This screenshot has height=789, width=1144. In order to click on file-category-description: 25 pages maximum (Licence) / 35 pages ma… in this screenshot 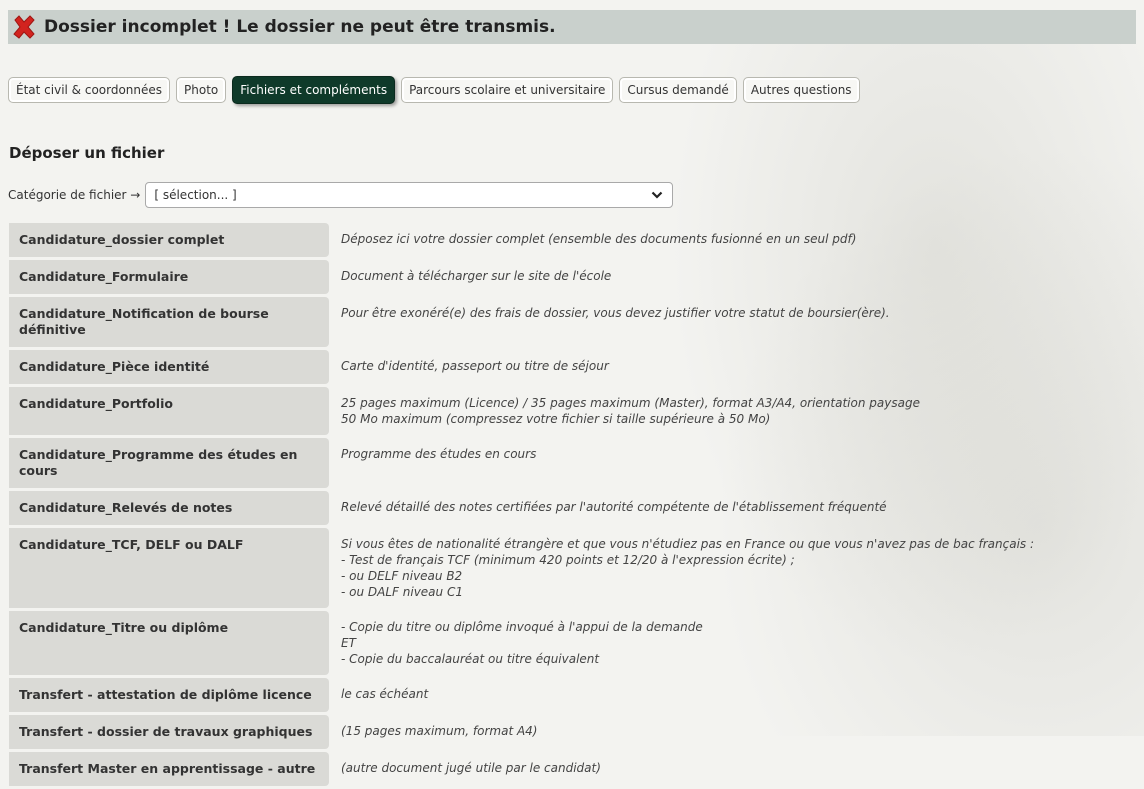, I will do `click(630, 411)`.